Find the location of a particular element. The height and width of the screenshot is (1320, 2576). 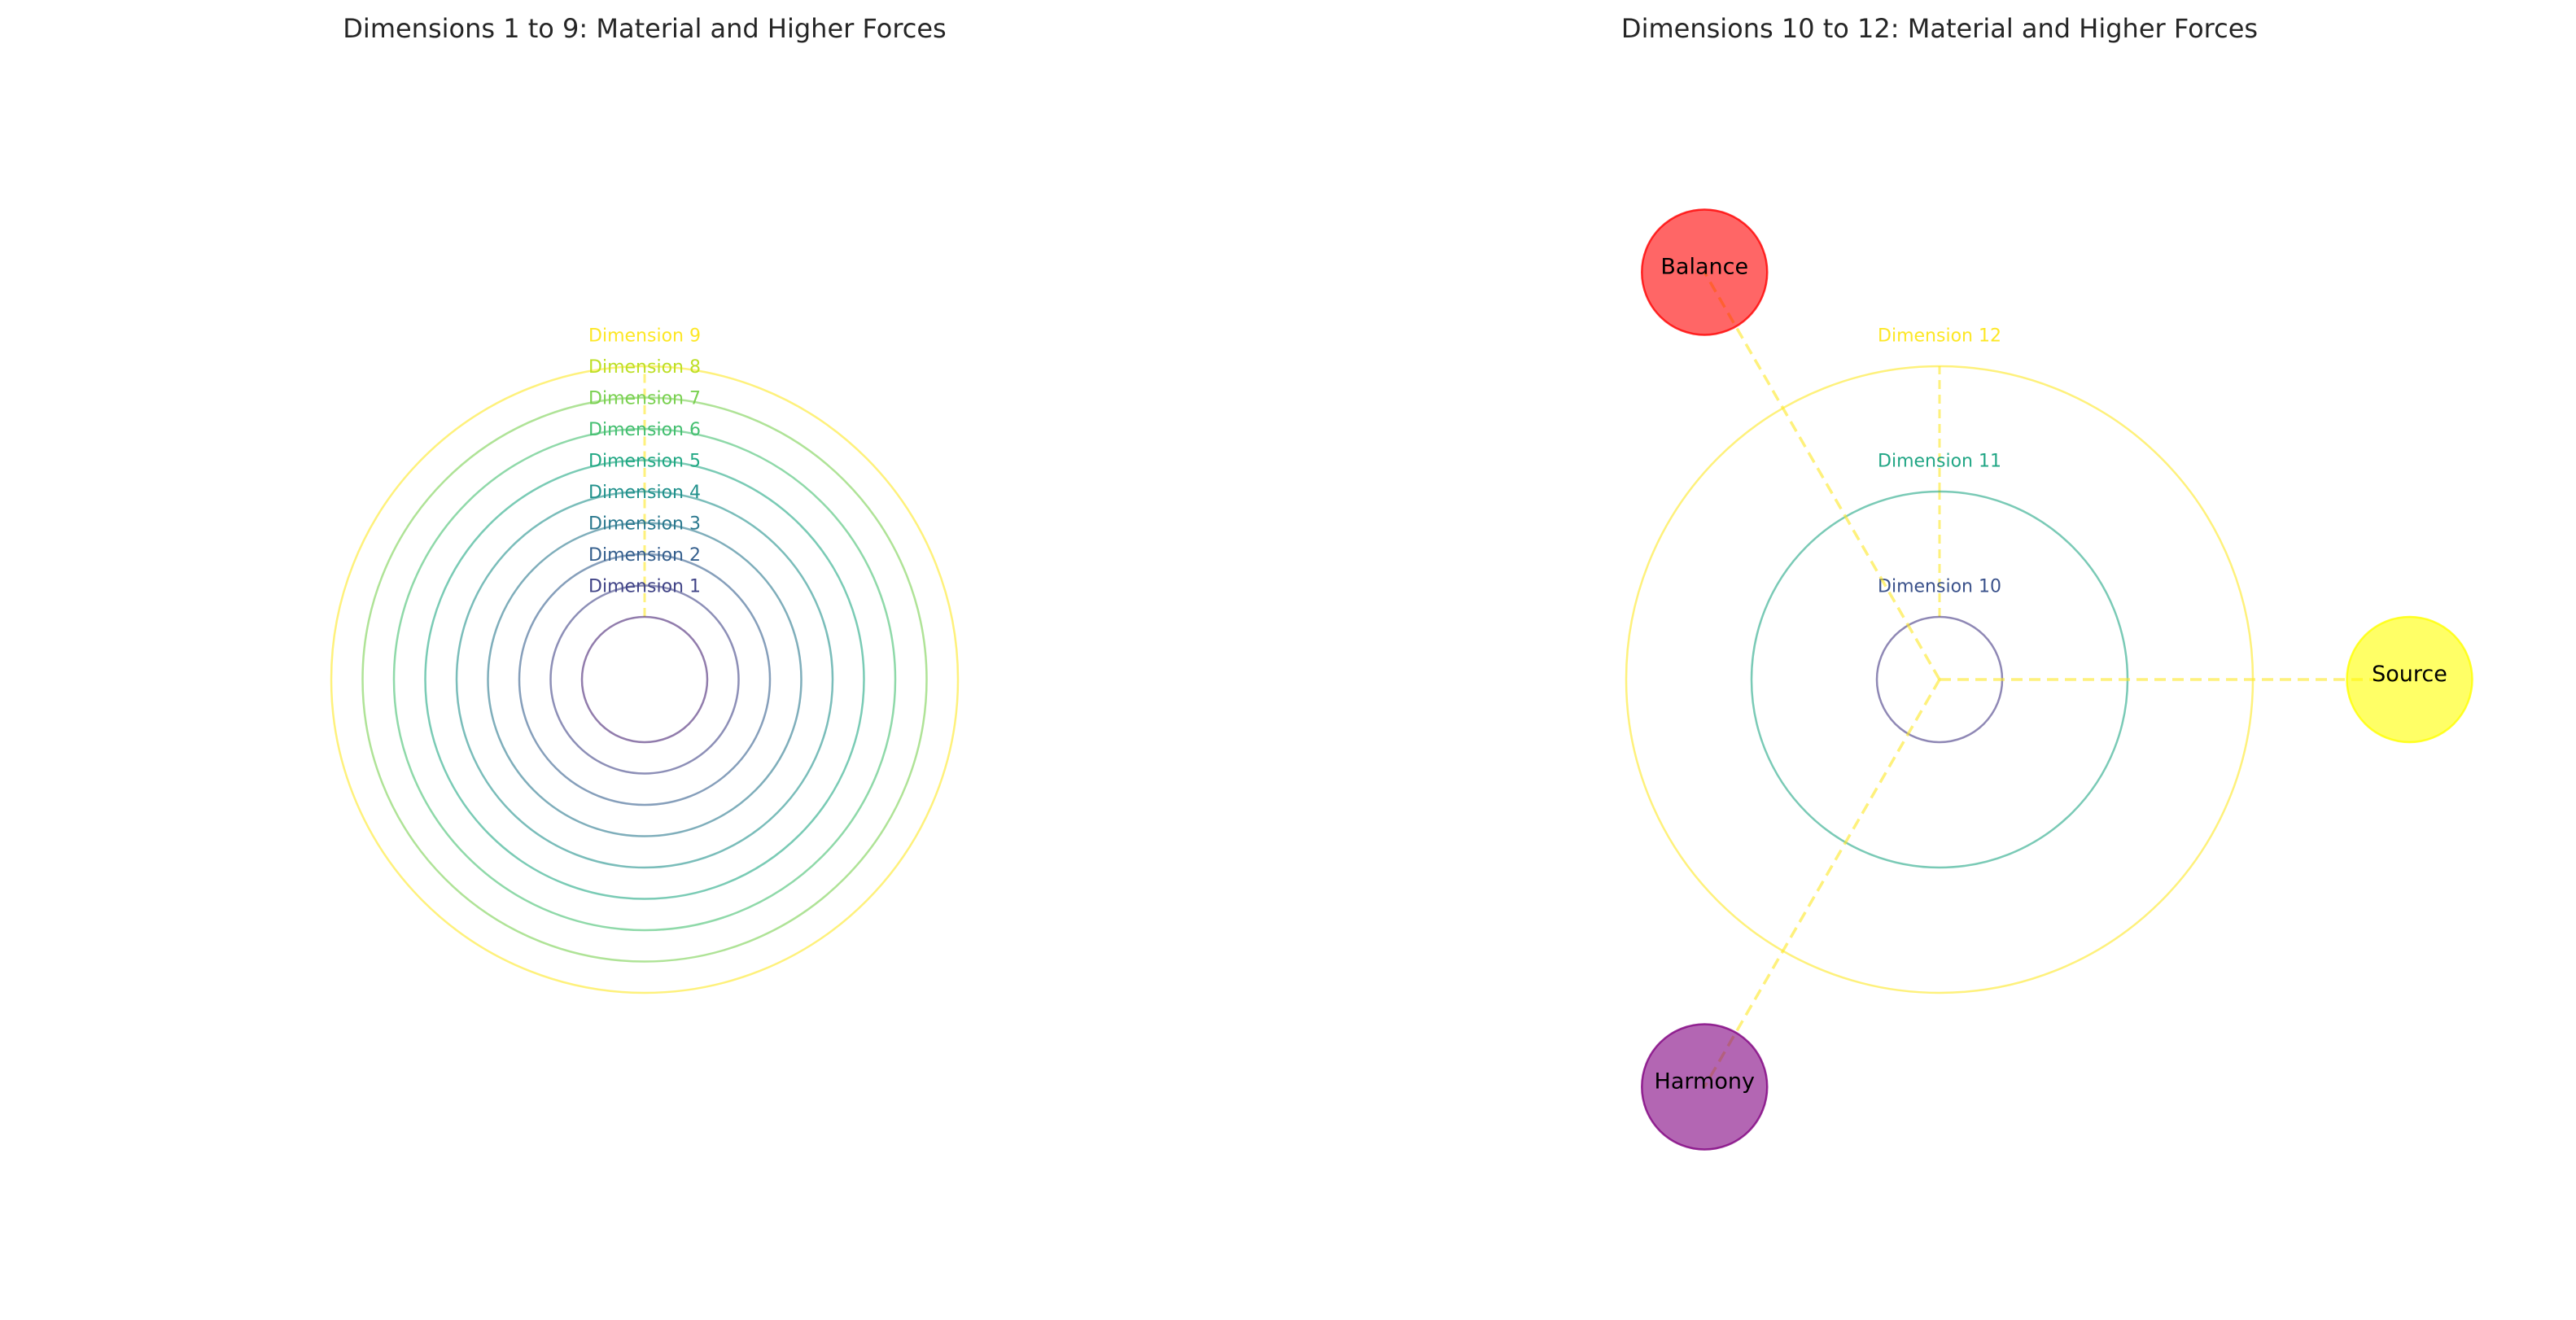

ring-label: Dimension 4 is located at coordinates (644, 493).